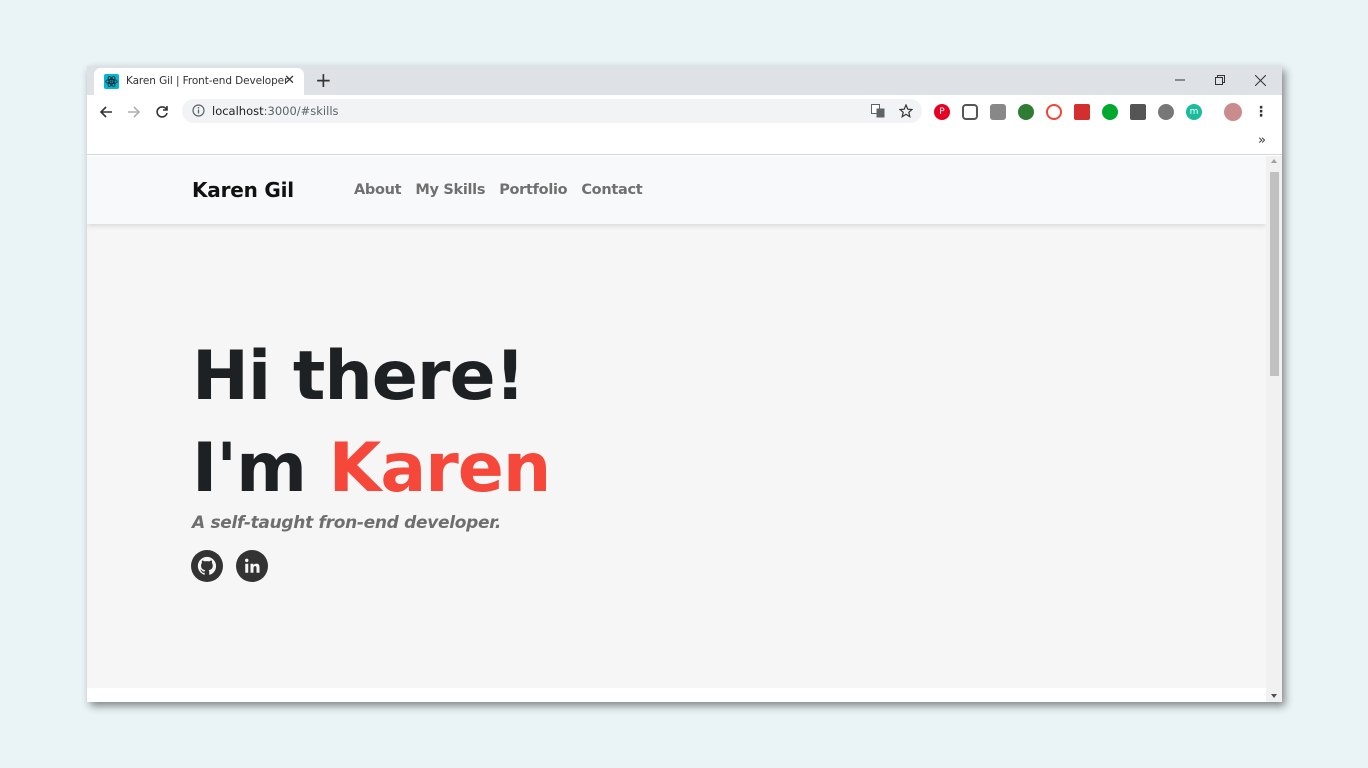 Image resolution: width=1368 pixels, height=768 pixels. I want to click on pinterest-icon: P, so click(942, 112).